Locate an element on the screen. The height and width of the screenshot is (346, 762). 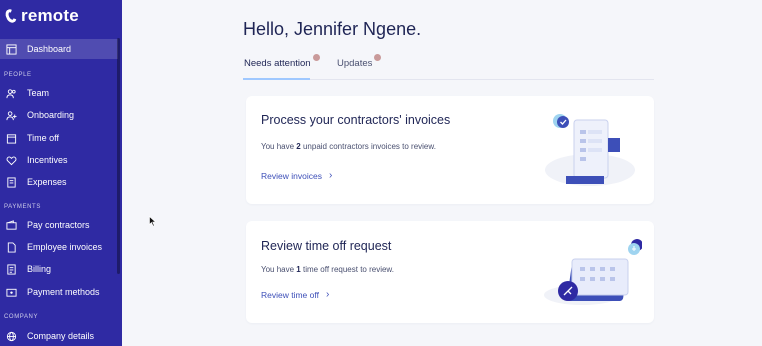
sidebar-item-label: Company details is located at coordinates (61, 336).